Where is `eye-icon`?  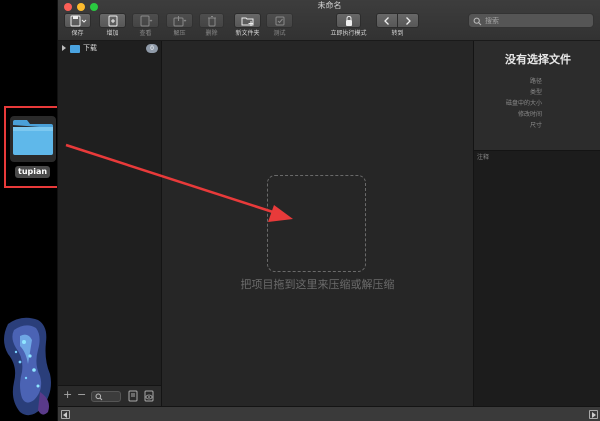
eye-icon is located at coordinates (149, 396).